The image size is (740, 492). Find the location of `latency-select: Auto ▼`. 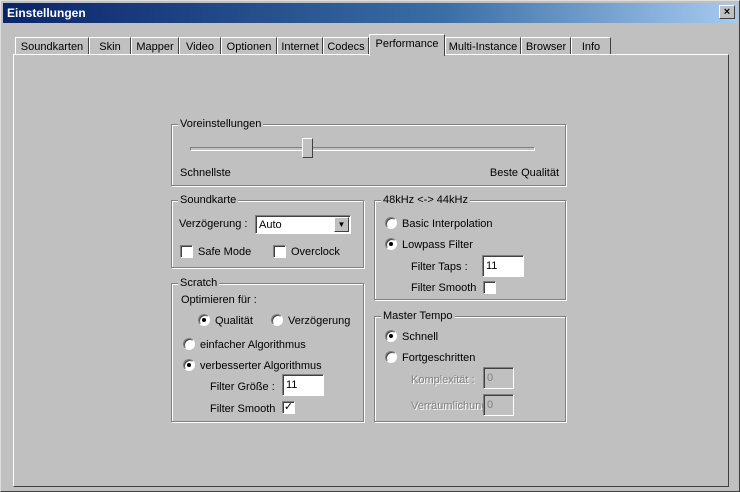

latency-select: Auto ▼ is located at coordinates (303, 224).